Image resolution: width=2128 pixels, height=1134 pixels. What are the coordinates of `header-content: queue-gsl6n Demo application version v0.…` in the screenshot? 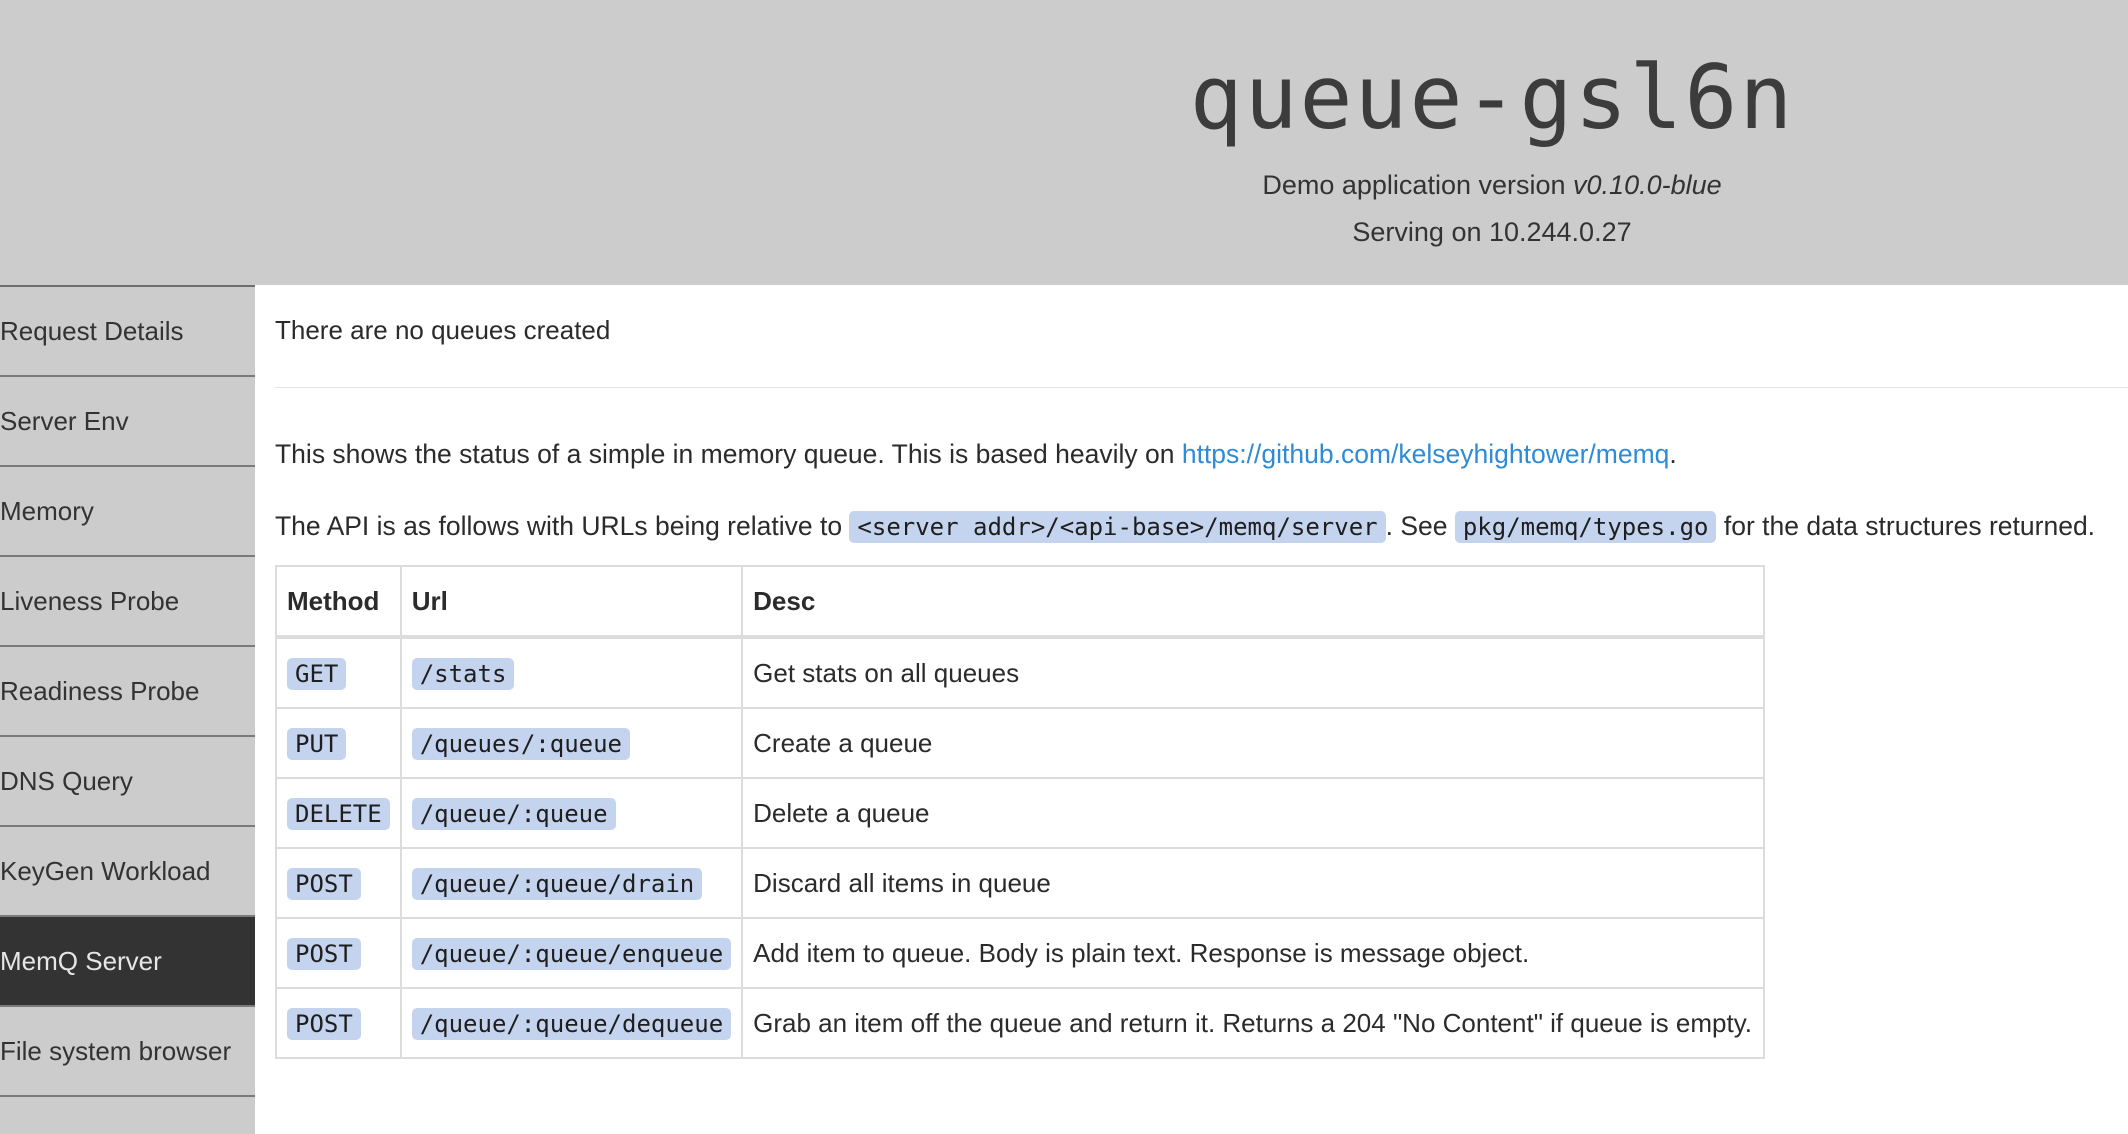 It's located at (1492, 124).